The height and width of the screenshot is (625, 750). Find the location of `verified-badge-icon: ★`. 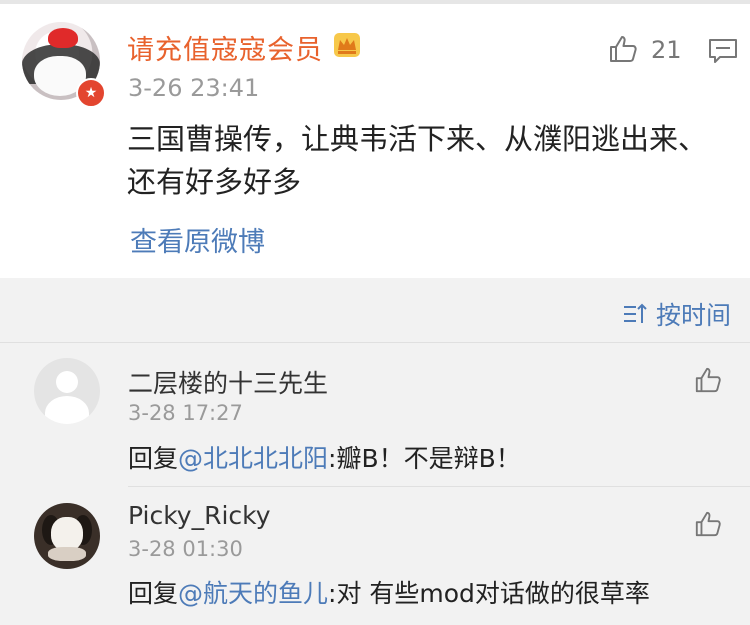

verified-badge-icon: ★ is located at coordinates (91, 93).